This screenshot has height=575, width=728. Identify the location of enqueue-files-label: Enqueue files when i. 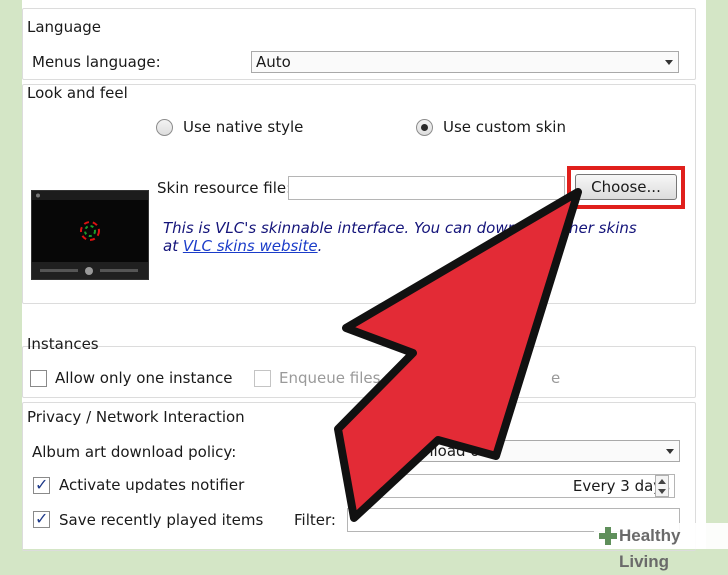
(357, 378).